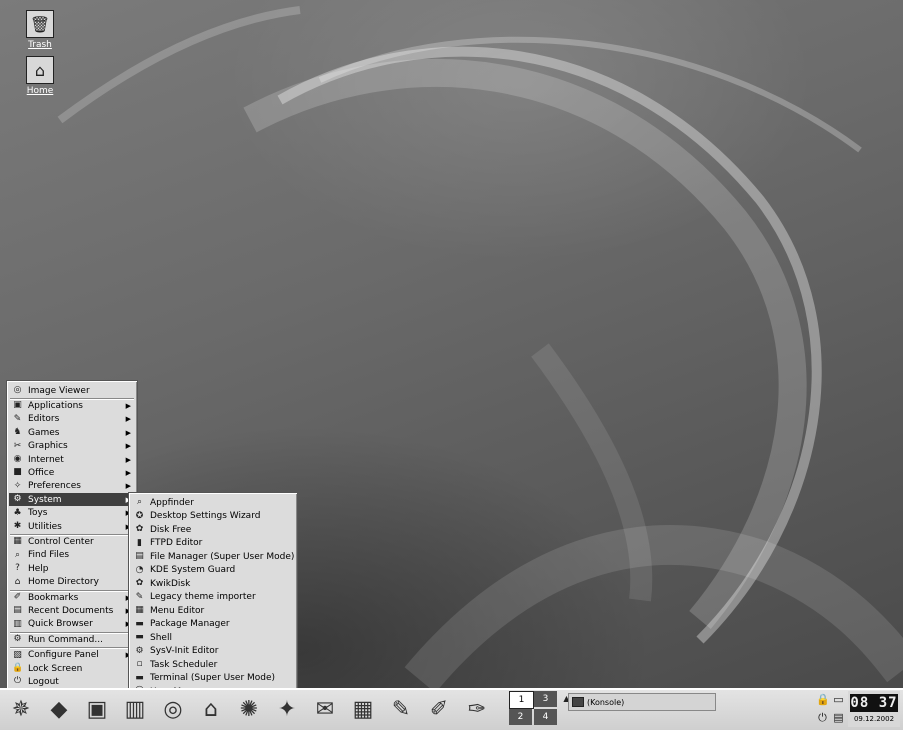 The image size is (903, 730). I want to click on kmenu-item-logout: ⏻ Logout, so click(72, 681).